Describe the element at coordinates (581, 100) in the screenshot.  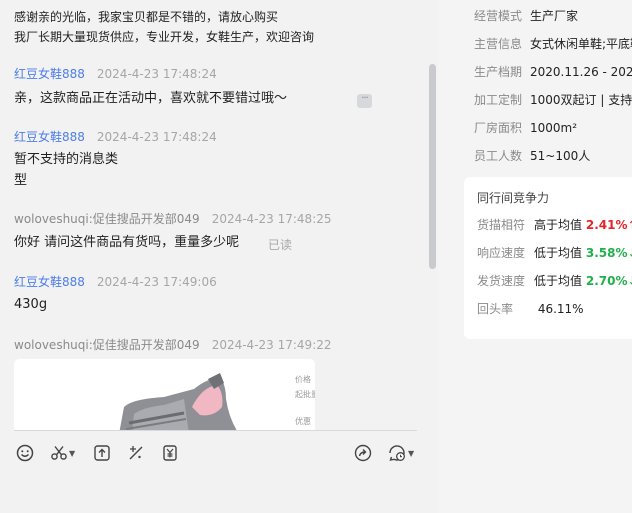
I see `info-value: 1000双起订 | 支持定` at that location.